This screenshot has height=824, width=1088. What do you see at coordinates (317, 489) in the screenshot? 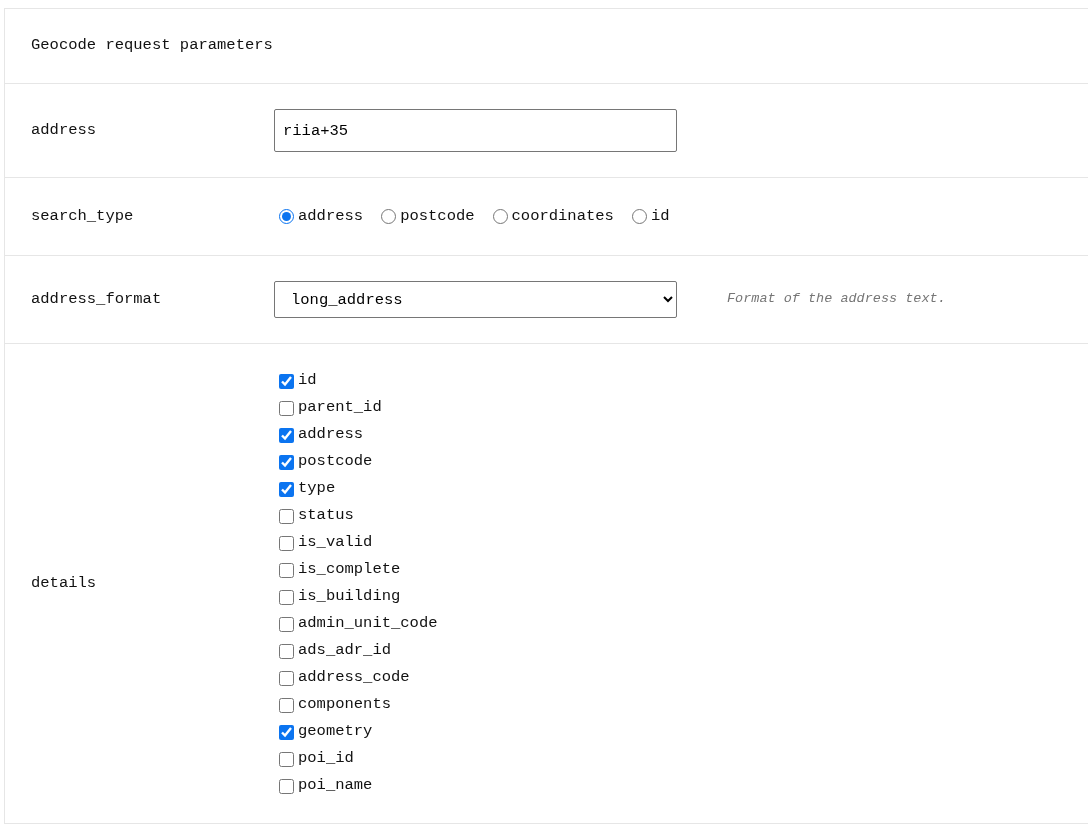
I see `checkbox-label: type` at bounding box center [317, 489].